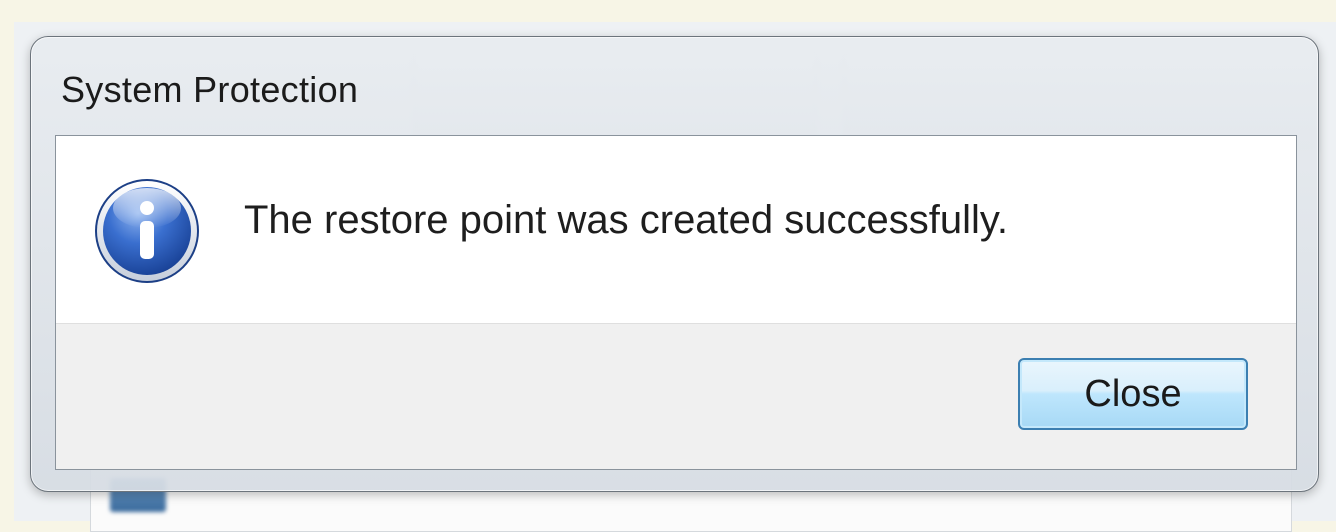 This screenshot has width=1336, height=532. Describe the element at coordinates (147, 231) in the screenshot. I see `info-icon` at that location.